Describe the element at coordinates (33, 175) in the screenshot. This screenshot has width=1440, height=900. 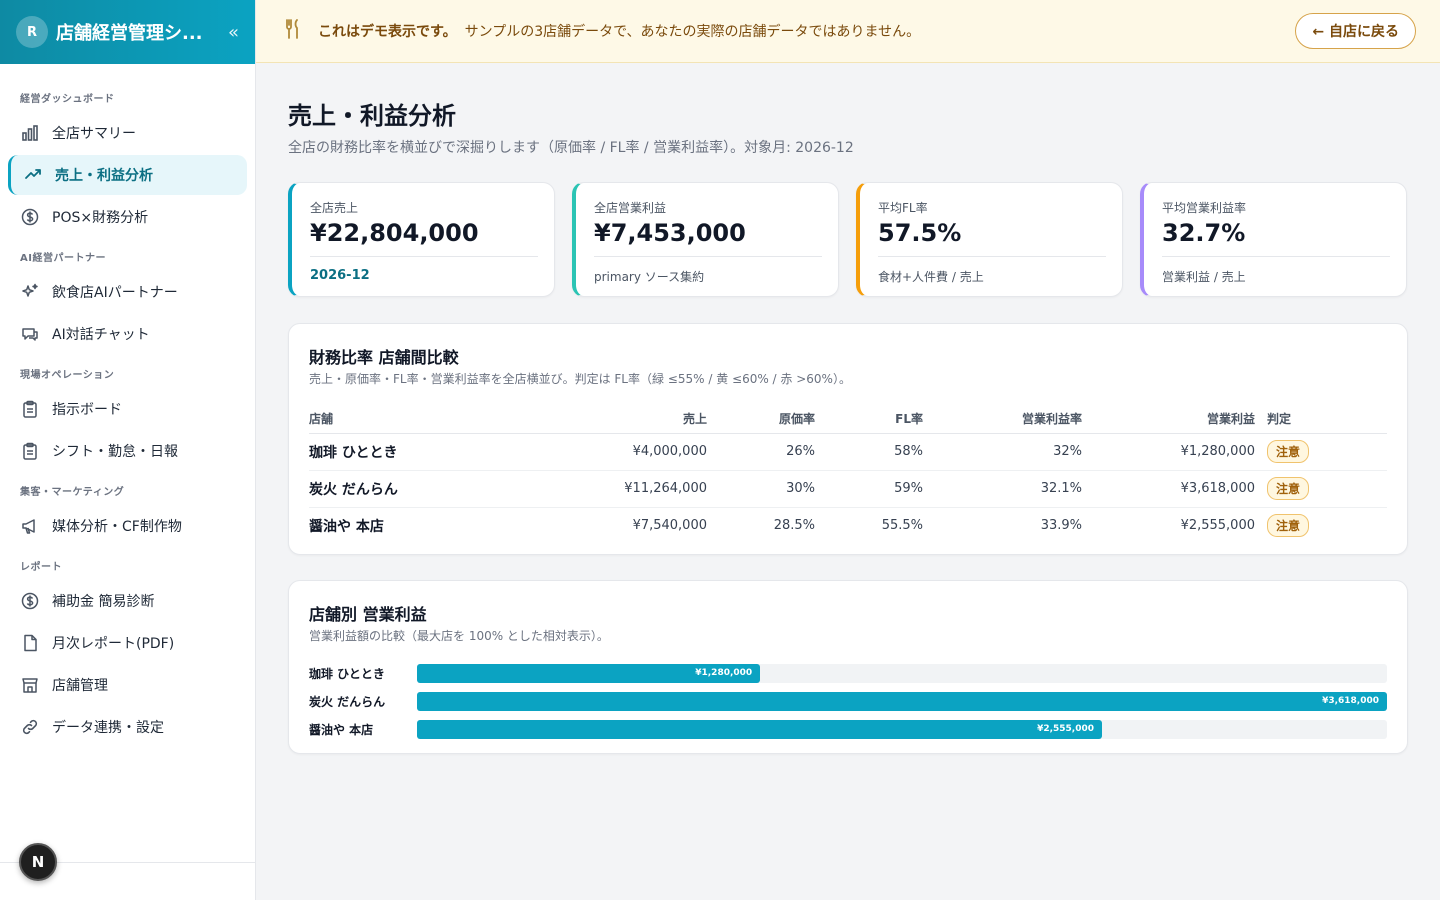
I see `trending-up-icon` at that location.